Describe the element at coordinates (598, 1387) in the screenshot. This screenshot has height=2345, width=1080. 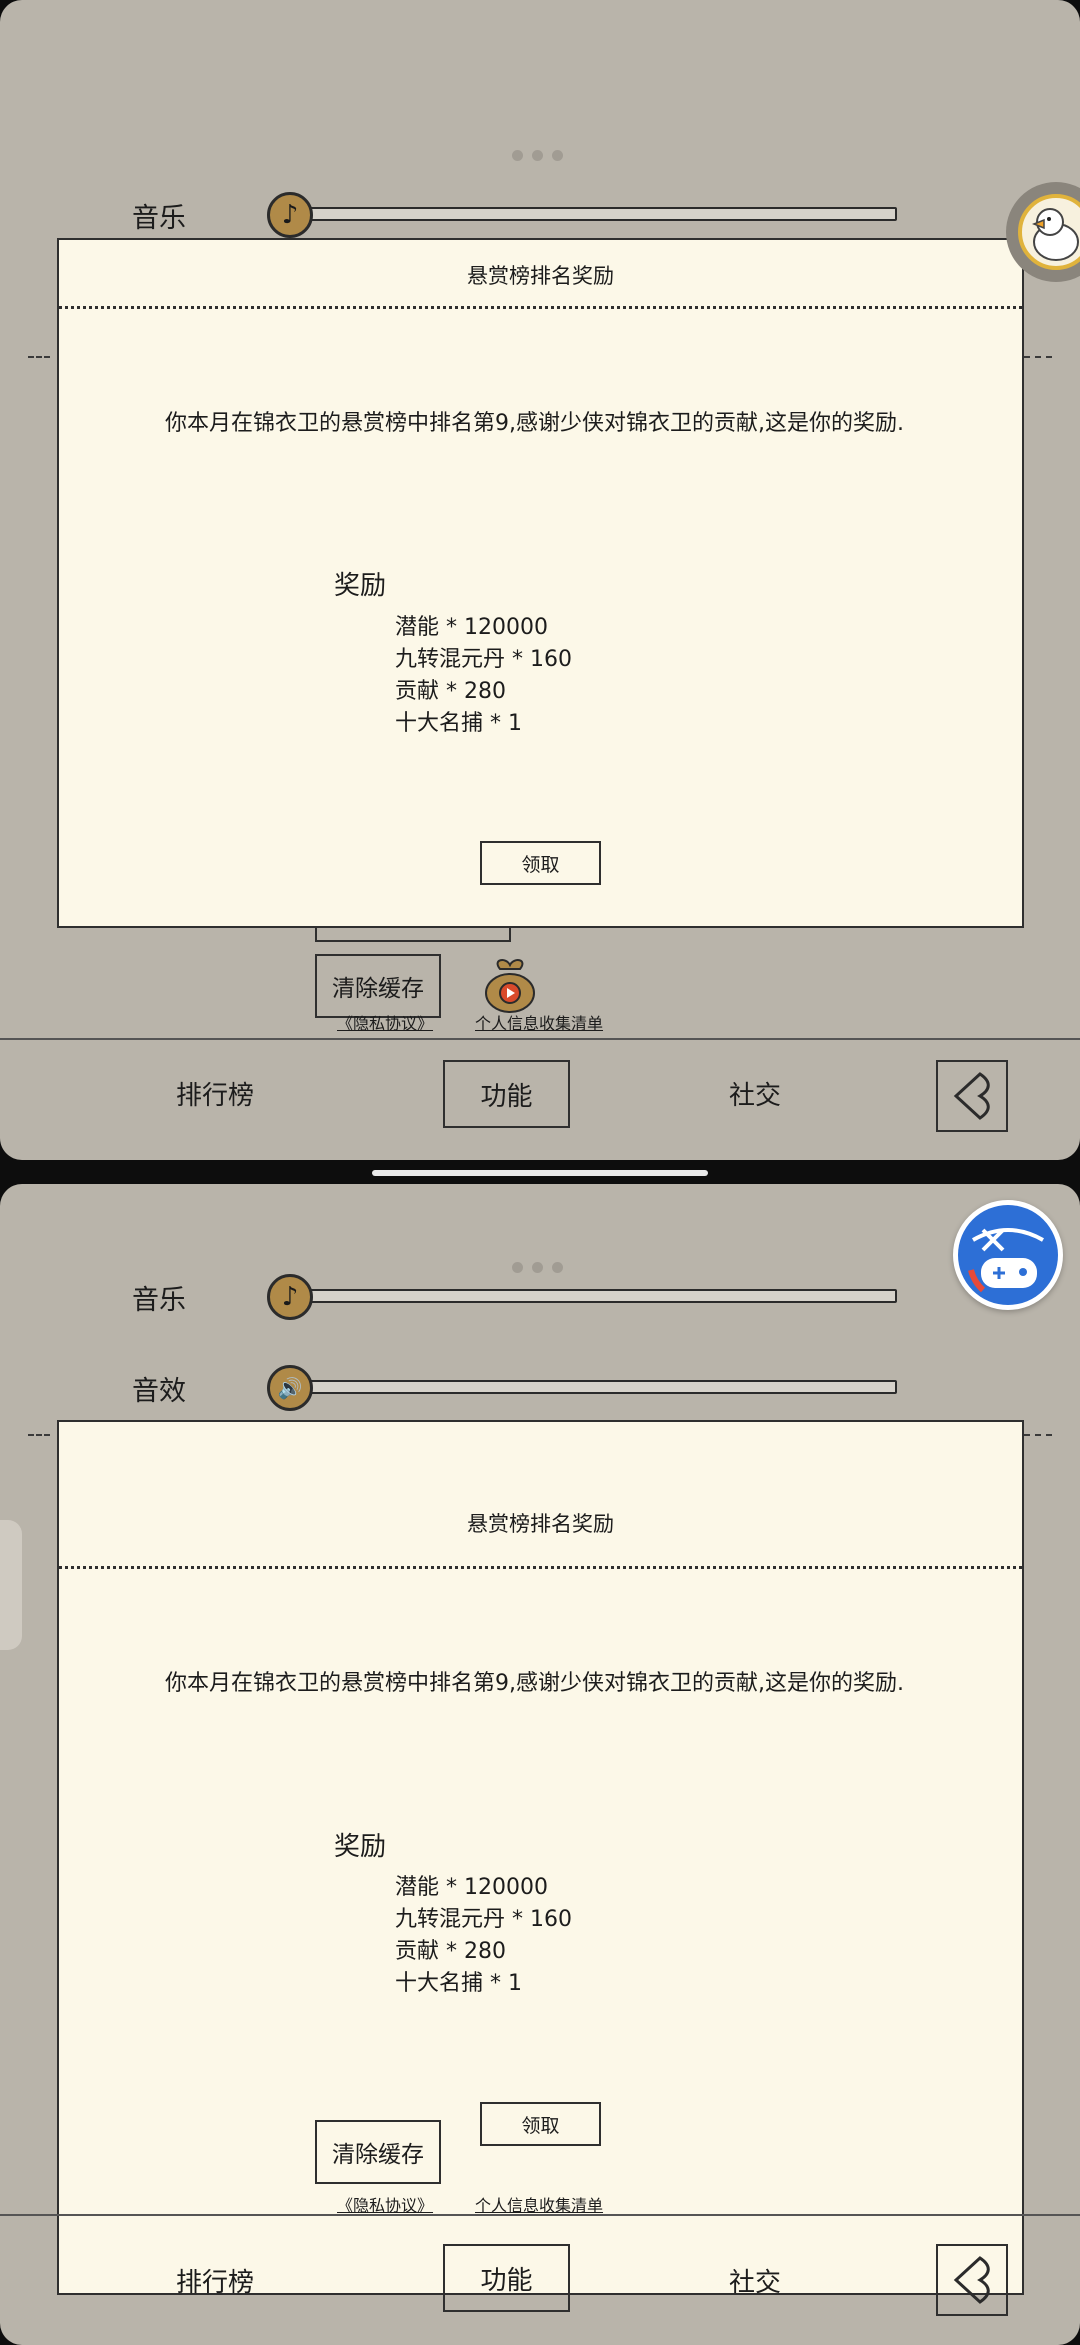
I see `effect-slider` at that location.